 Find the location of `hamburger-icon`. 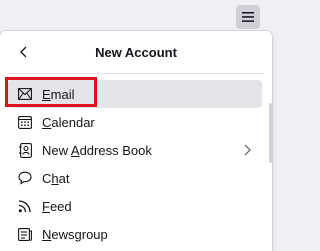

hamburger-icon is located at coordinates (248, 17).